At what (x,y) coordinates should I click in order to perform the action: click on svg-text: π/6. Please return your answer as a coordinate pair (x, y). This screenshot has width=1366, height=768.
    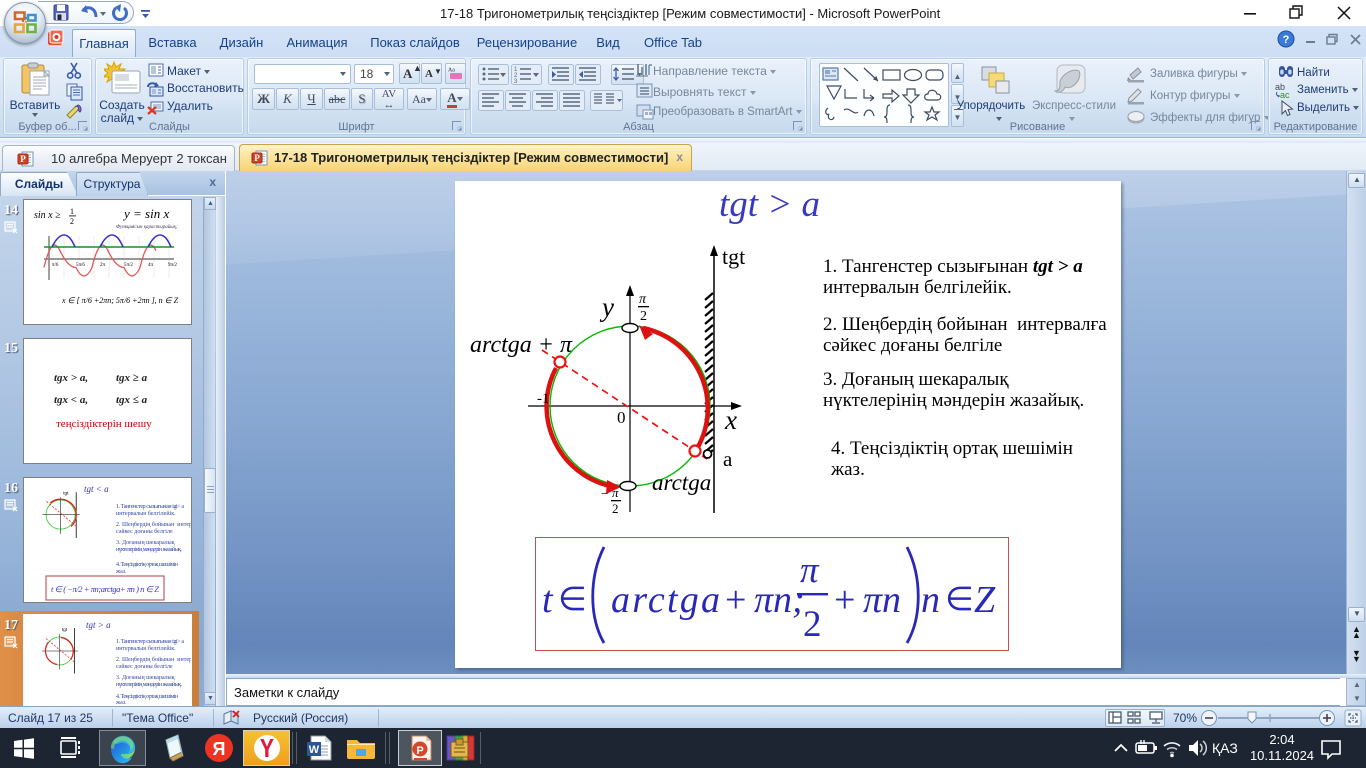
    Looking at the image, I should click on (55, 265).